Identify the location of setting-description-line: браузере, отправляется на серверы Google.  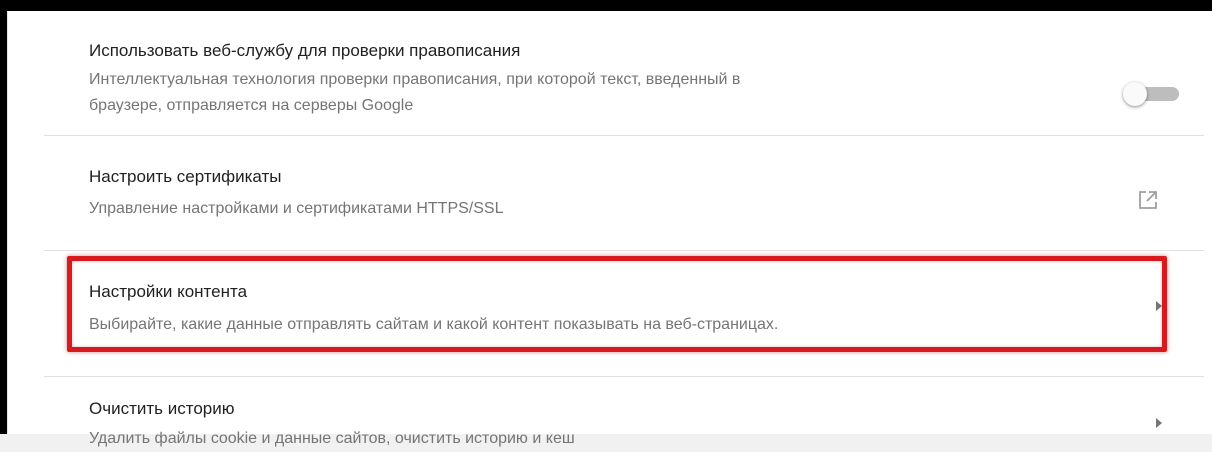
(251, 105).